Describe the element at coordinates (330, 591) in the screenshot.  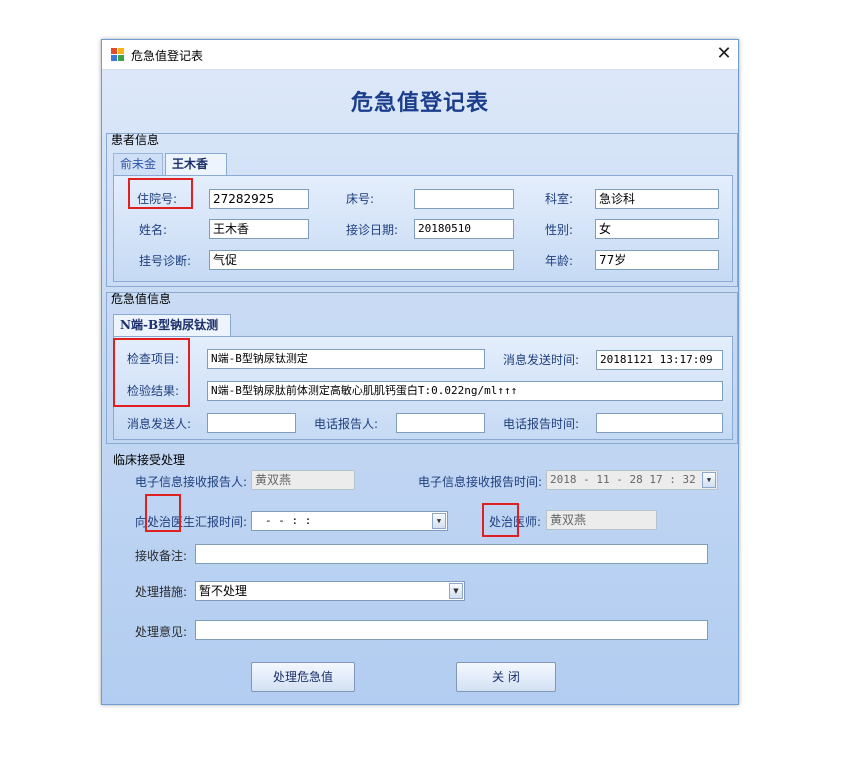
I see `measure-select: 暂不处理 ▼` at that location.